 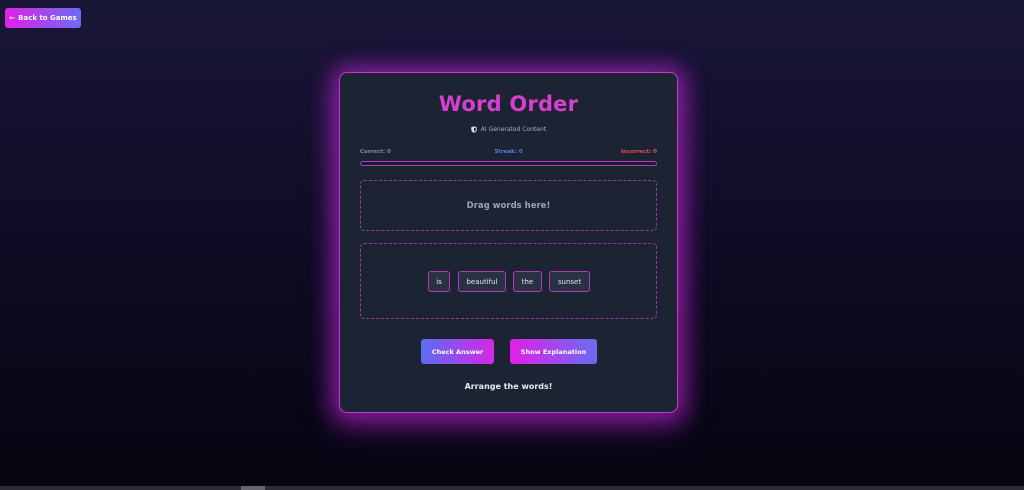 What do you see at coordinates (482, 281) in the screenshot?
I see `word-tile: beautiful` at bounding box center [482, 281].